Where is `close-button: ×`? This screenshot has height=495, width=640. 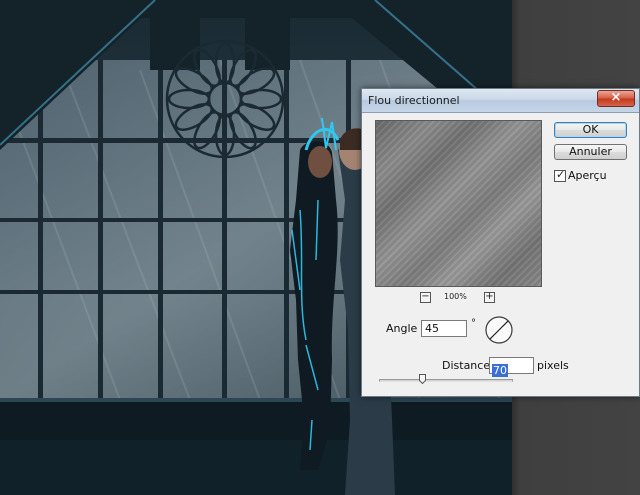
close-button: × is located at coordinates (616, 98).